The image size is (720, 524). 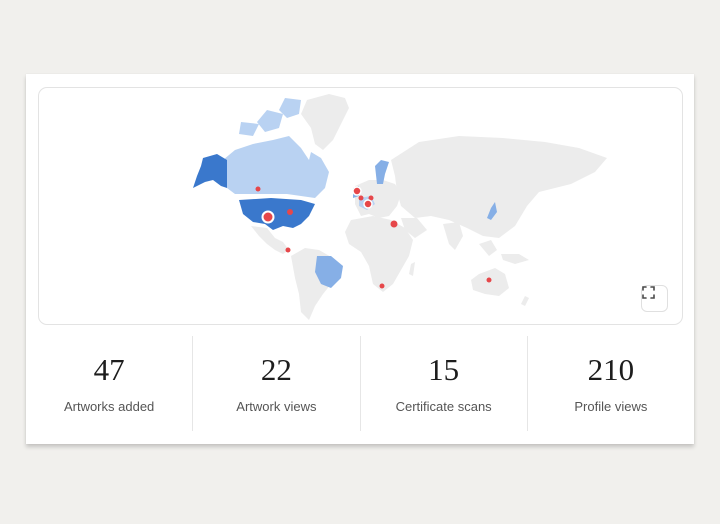 I want to click on stat-artwork-views: 22 Artwork views, so click(x=275, y=383).